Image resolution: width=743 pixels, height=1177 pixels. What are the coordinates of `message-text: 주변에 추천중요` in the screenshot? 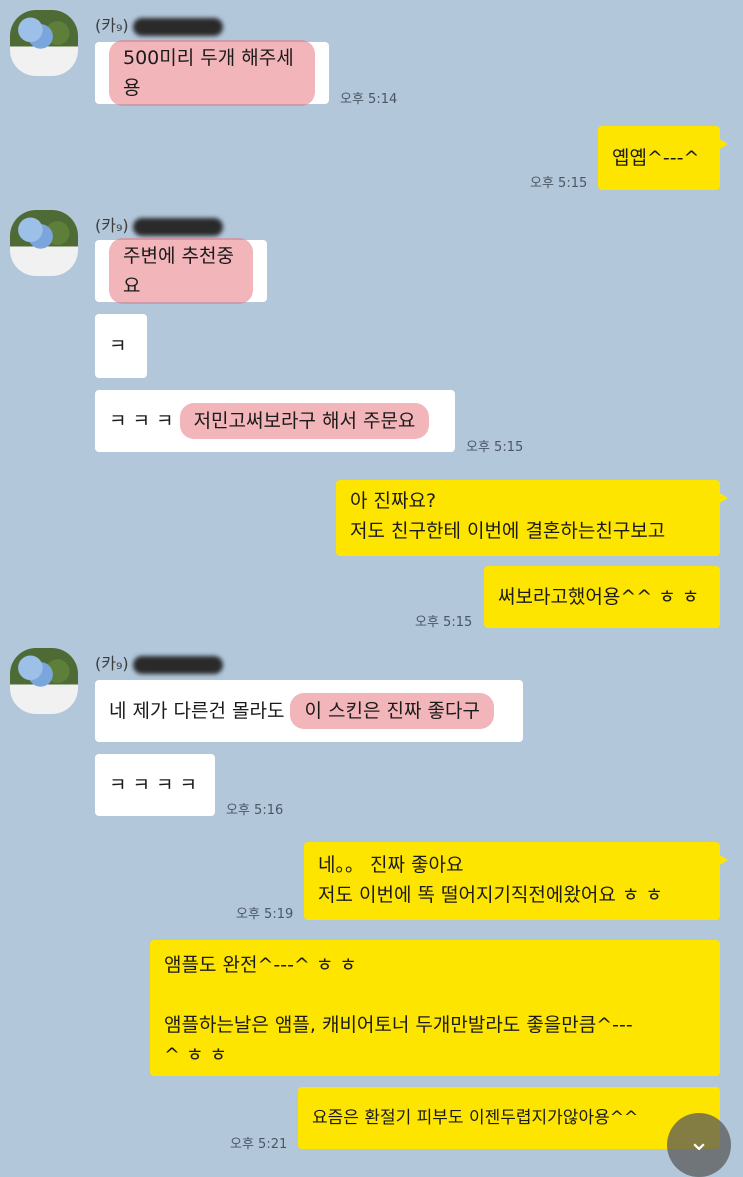 It's located at (181, 271).